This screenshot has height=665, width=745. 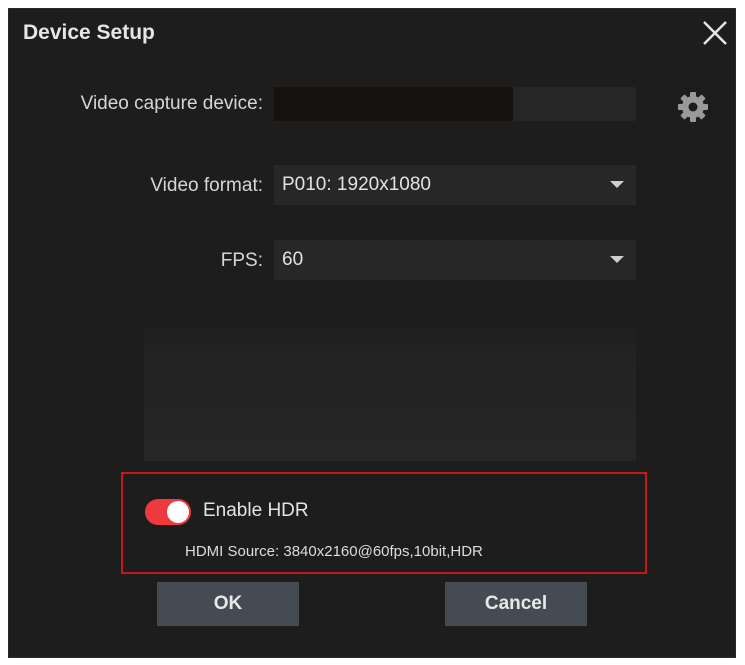 What do you see at coordinates (171, 103) in the screenshot?
I see `capture-device-label: Video capture device:` at bounding box center [171, 103].